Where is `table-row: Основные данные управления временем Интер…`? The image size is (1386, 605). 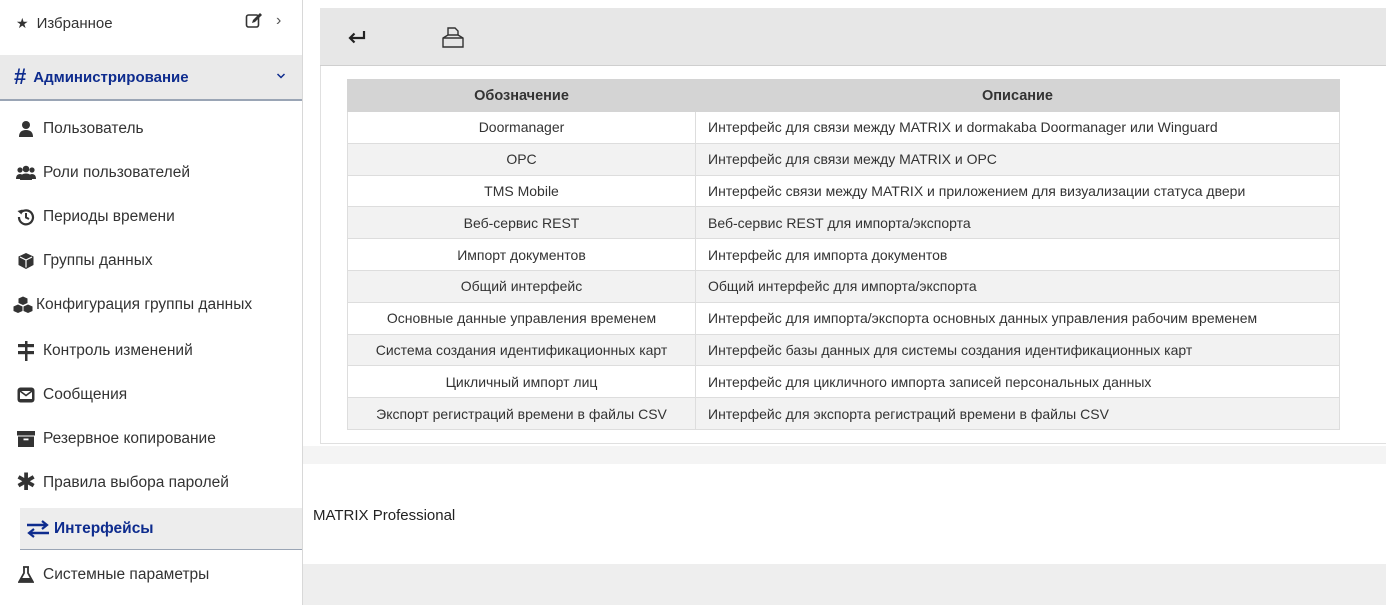
table-row: Основные данные управления временем Интер… is located at coordinates (843, 318).